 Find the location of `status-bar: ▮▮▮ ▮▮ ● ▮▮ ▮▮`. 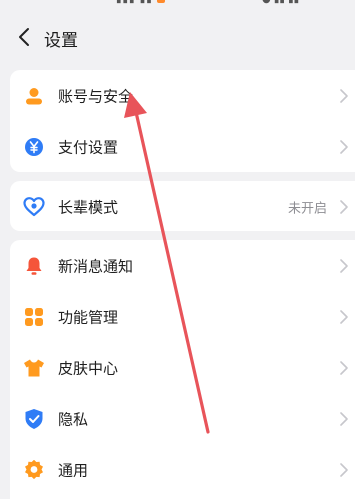

status-bar: ▮▮▮ ▮▮ ● ▮▮ ▮▮ is located at coordinates (177, 5).